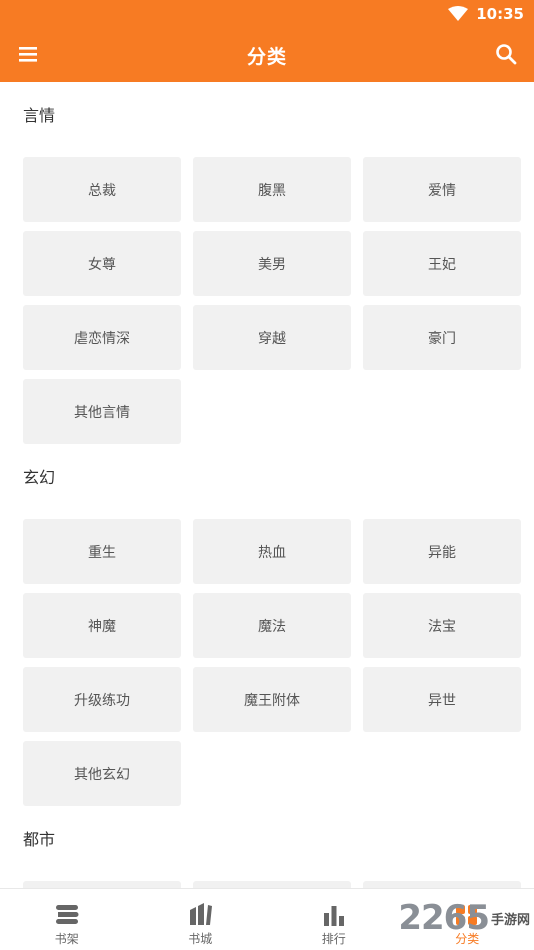  Describe the element at coordinates (267, 116) in the screenshot. I see `section-title: 言情` at that location.